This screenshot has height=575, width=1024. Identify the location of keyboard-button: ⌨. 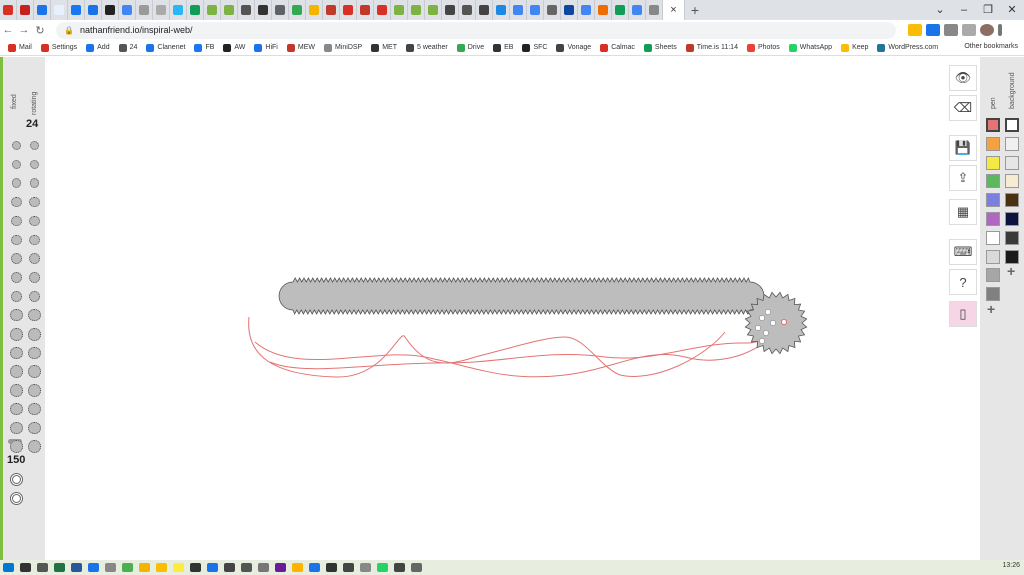
(963, 252).